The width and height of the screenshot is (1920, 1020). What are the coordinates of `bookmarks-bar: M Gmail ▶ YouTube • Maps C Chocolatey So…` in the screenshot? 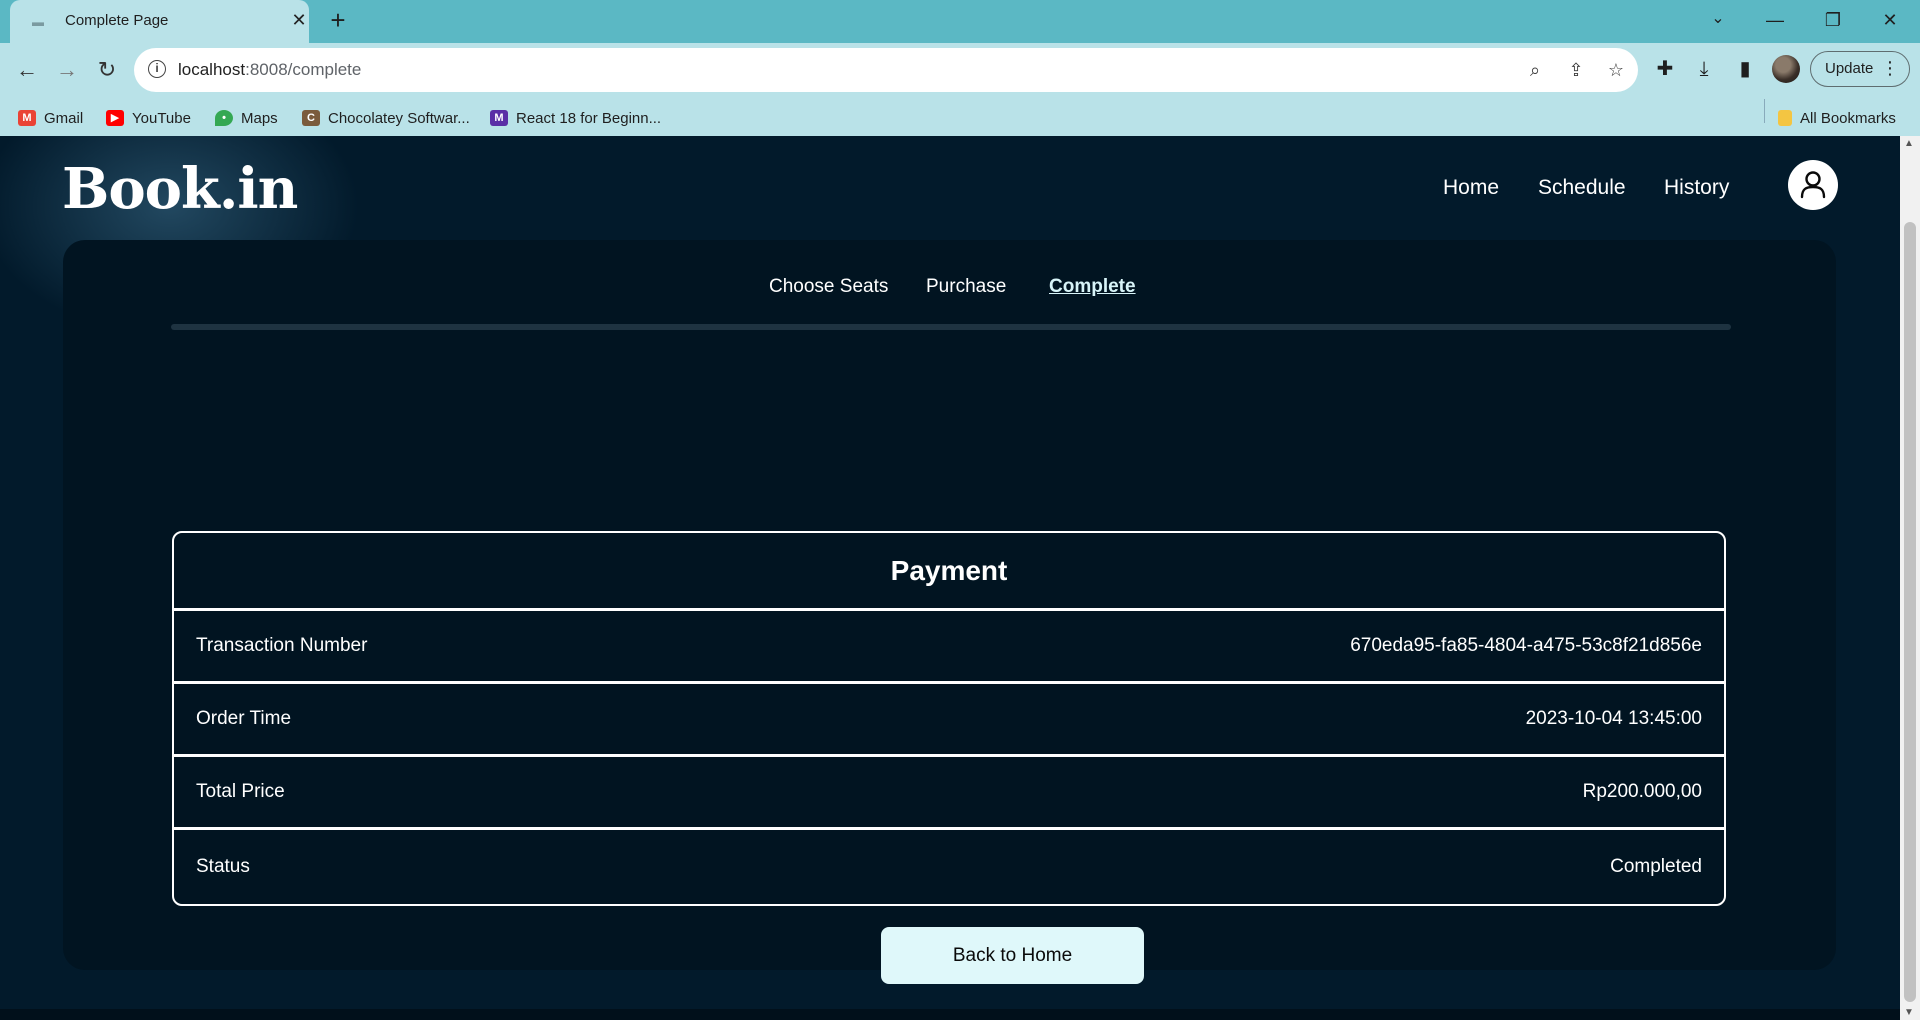 It's located at (960, 118).